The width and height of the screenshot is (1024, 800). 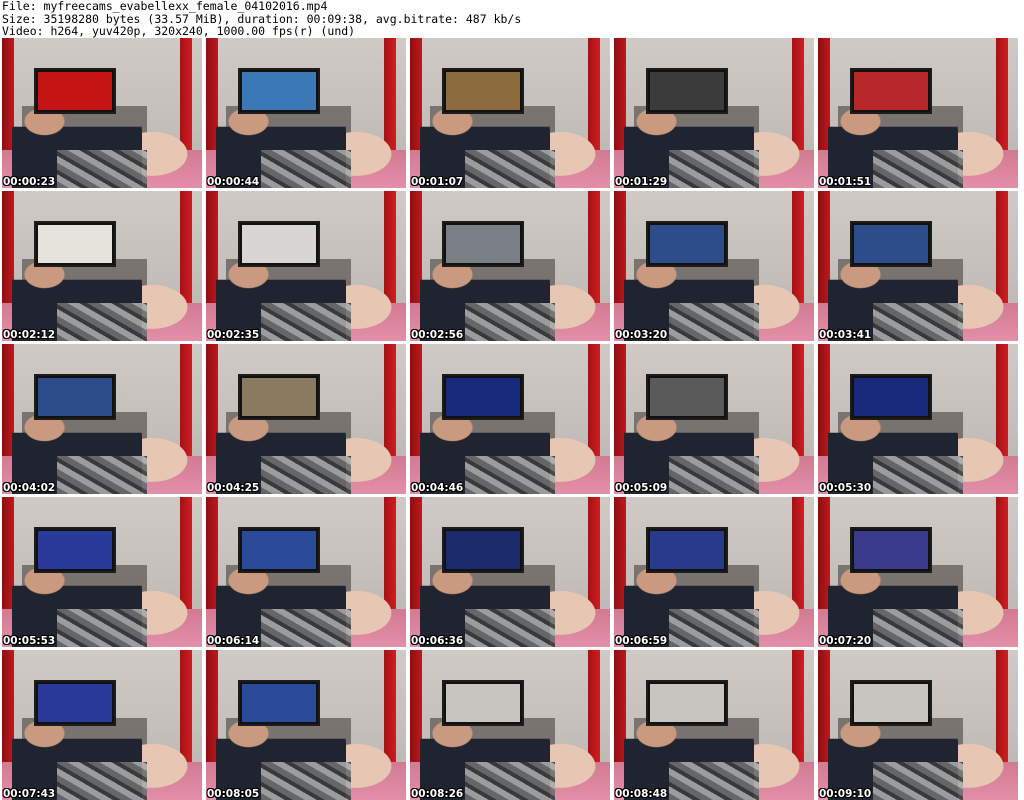 I want to click on timestamp-label: 00:06:36, so click(x=437, y=641).